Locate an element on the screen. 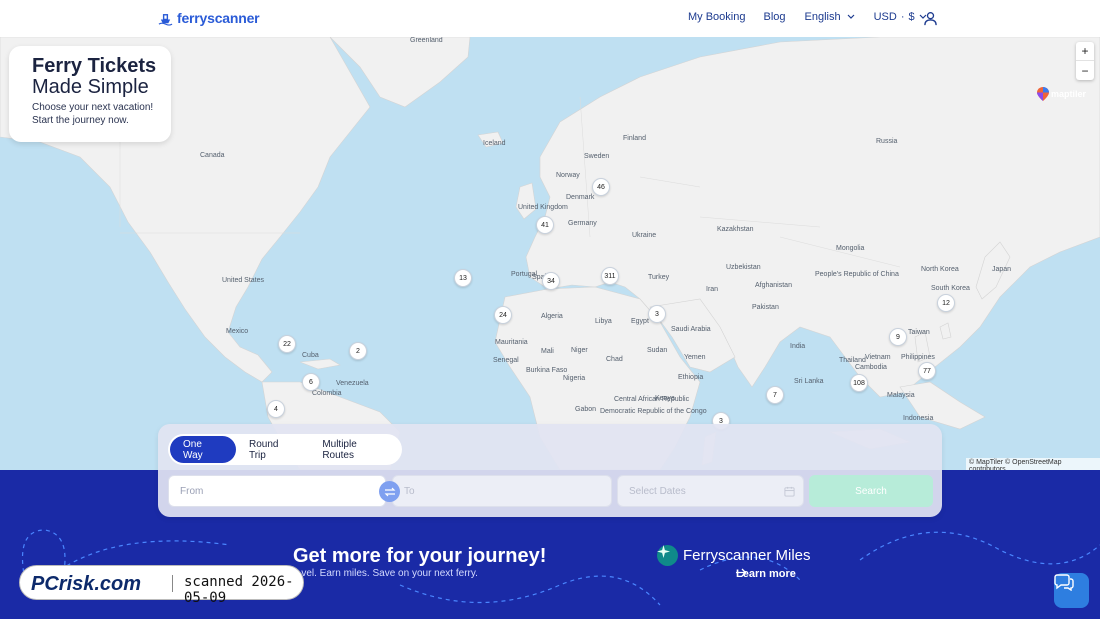 The width and height of the screenshot is (1100, 619). place-label: Norway is located at coordinates (568, 175).